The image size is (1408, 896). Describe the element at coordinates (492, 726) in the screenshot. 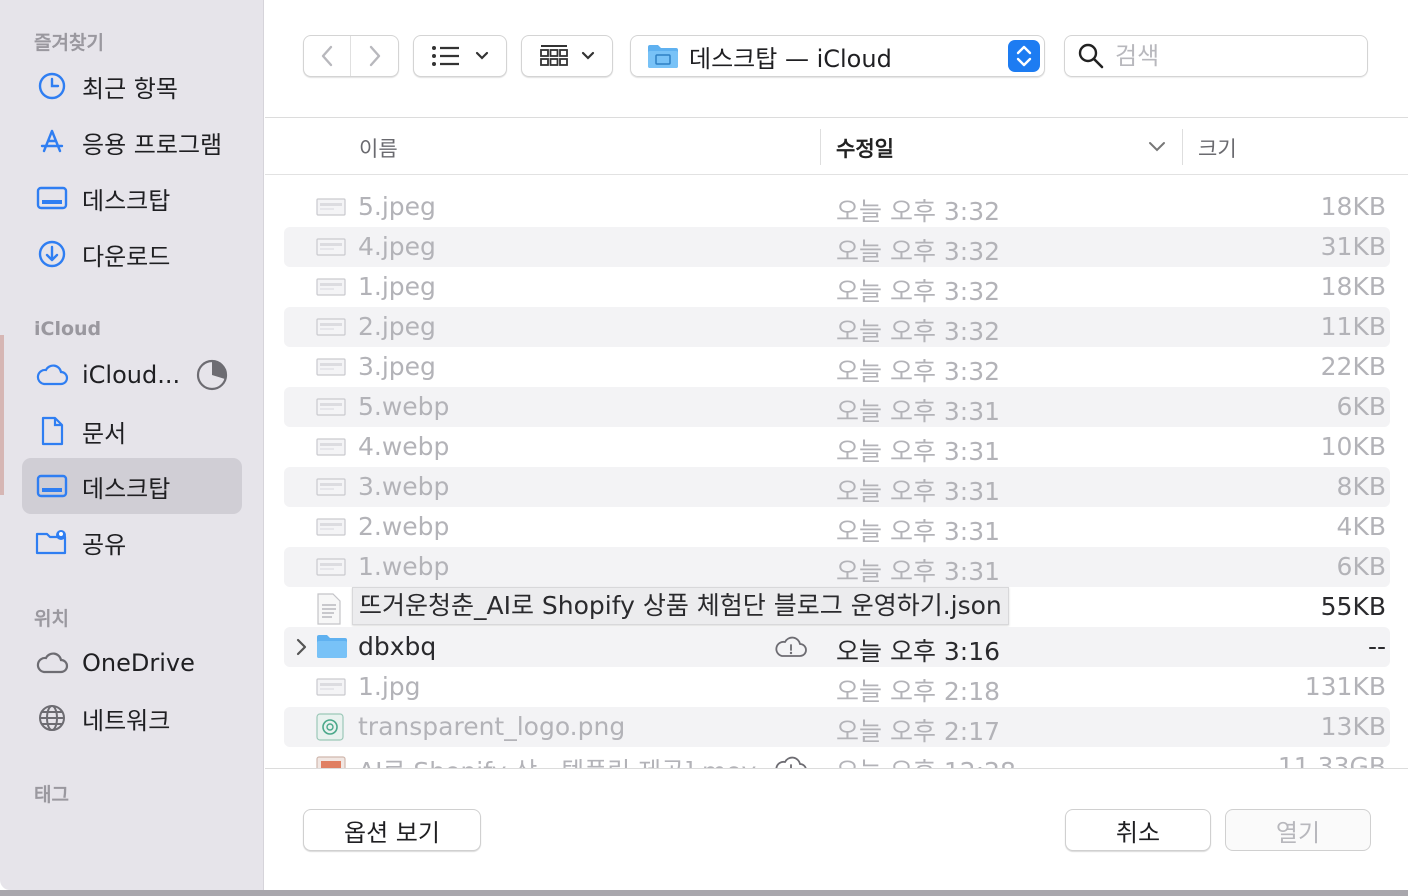

I see `file-name: transparent_logo.png` at that location.